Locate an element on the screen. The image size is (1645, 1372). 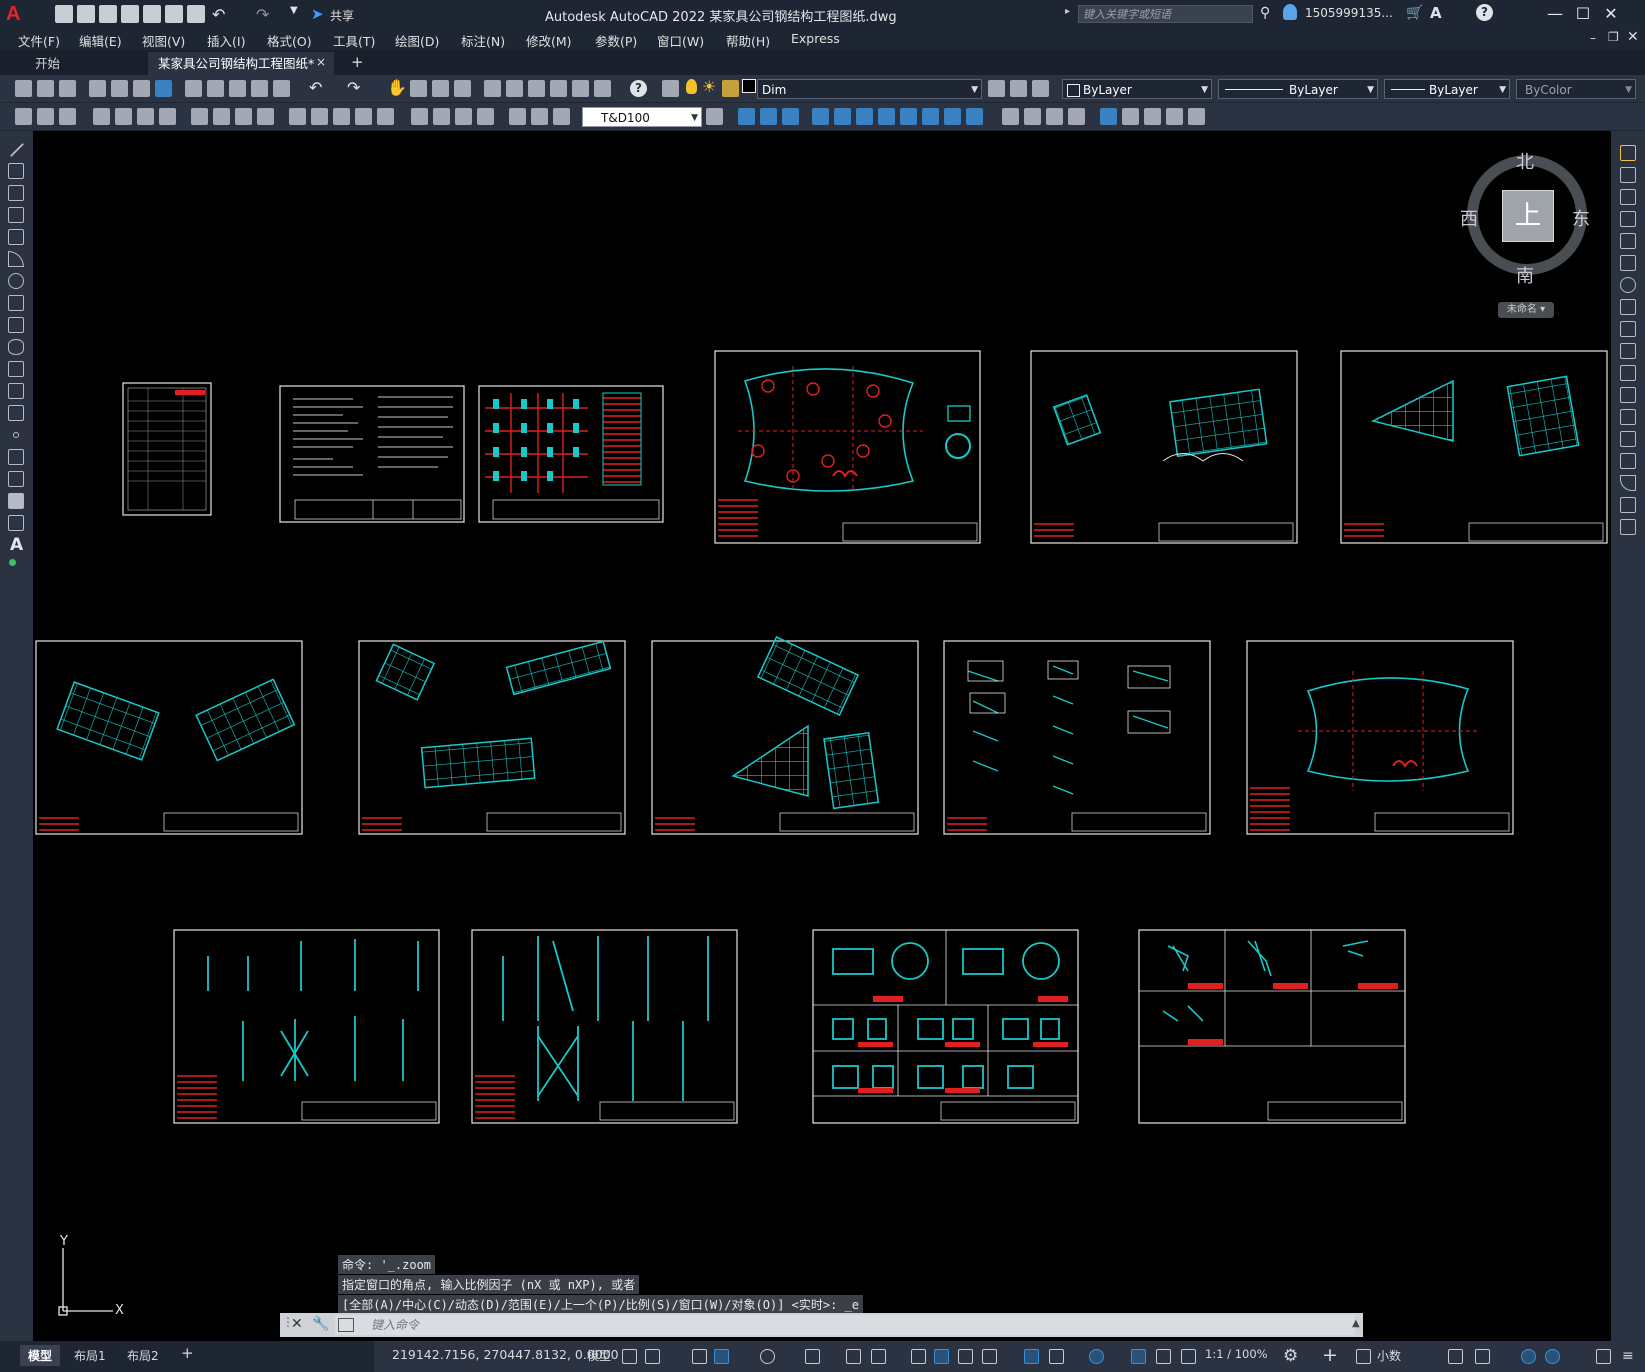
clean-screen-icon is located at coordinates (1603, 1356).